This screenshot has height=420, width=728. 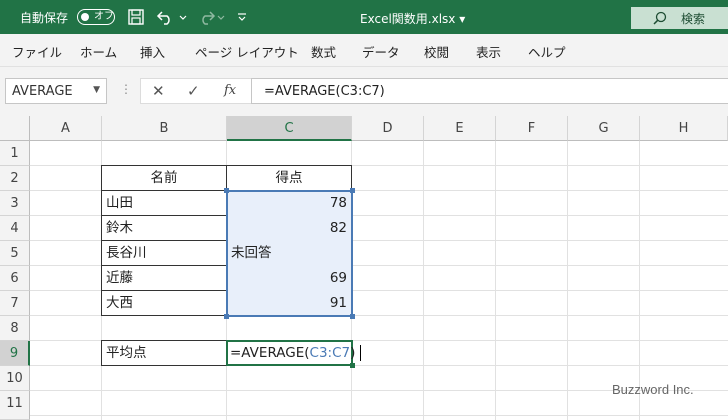 I want to click on search-label: 検索, so click(x=693, y=19).